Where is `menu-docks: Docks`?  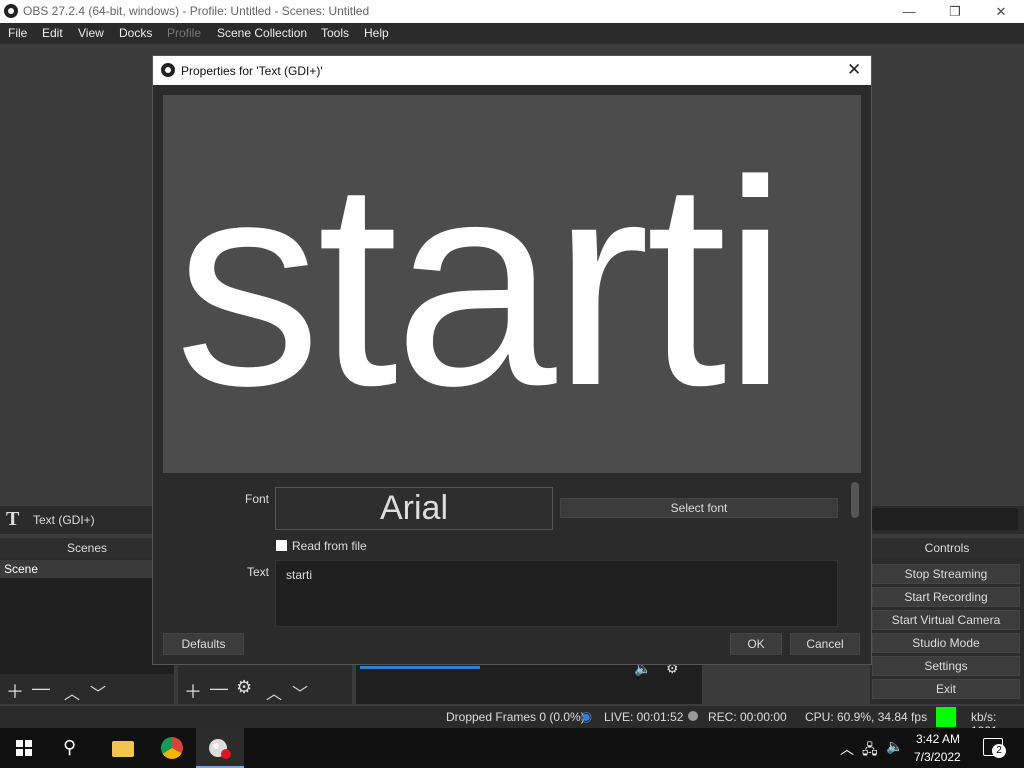 menu-docks: Docks is located at coordinates (135, 33).